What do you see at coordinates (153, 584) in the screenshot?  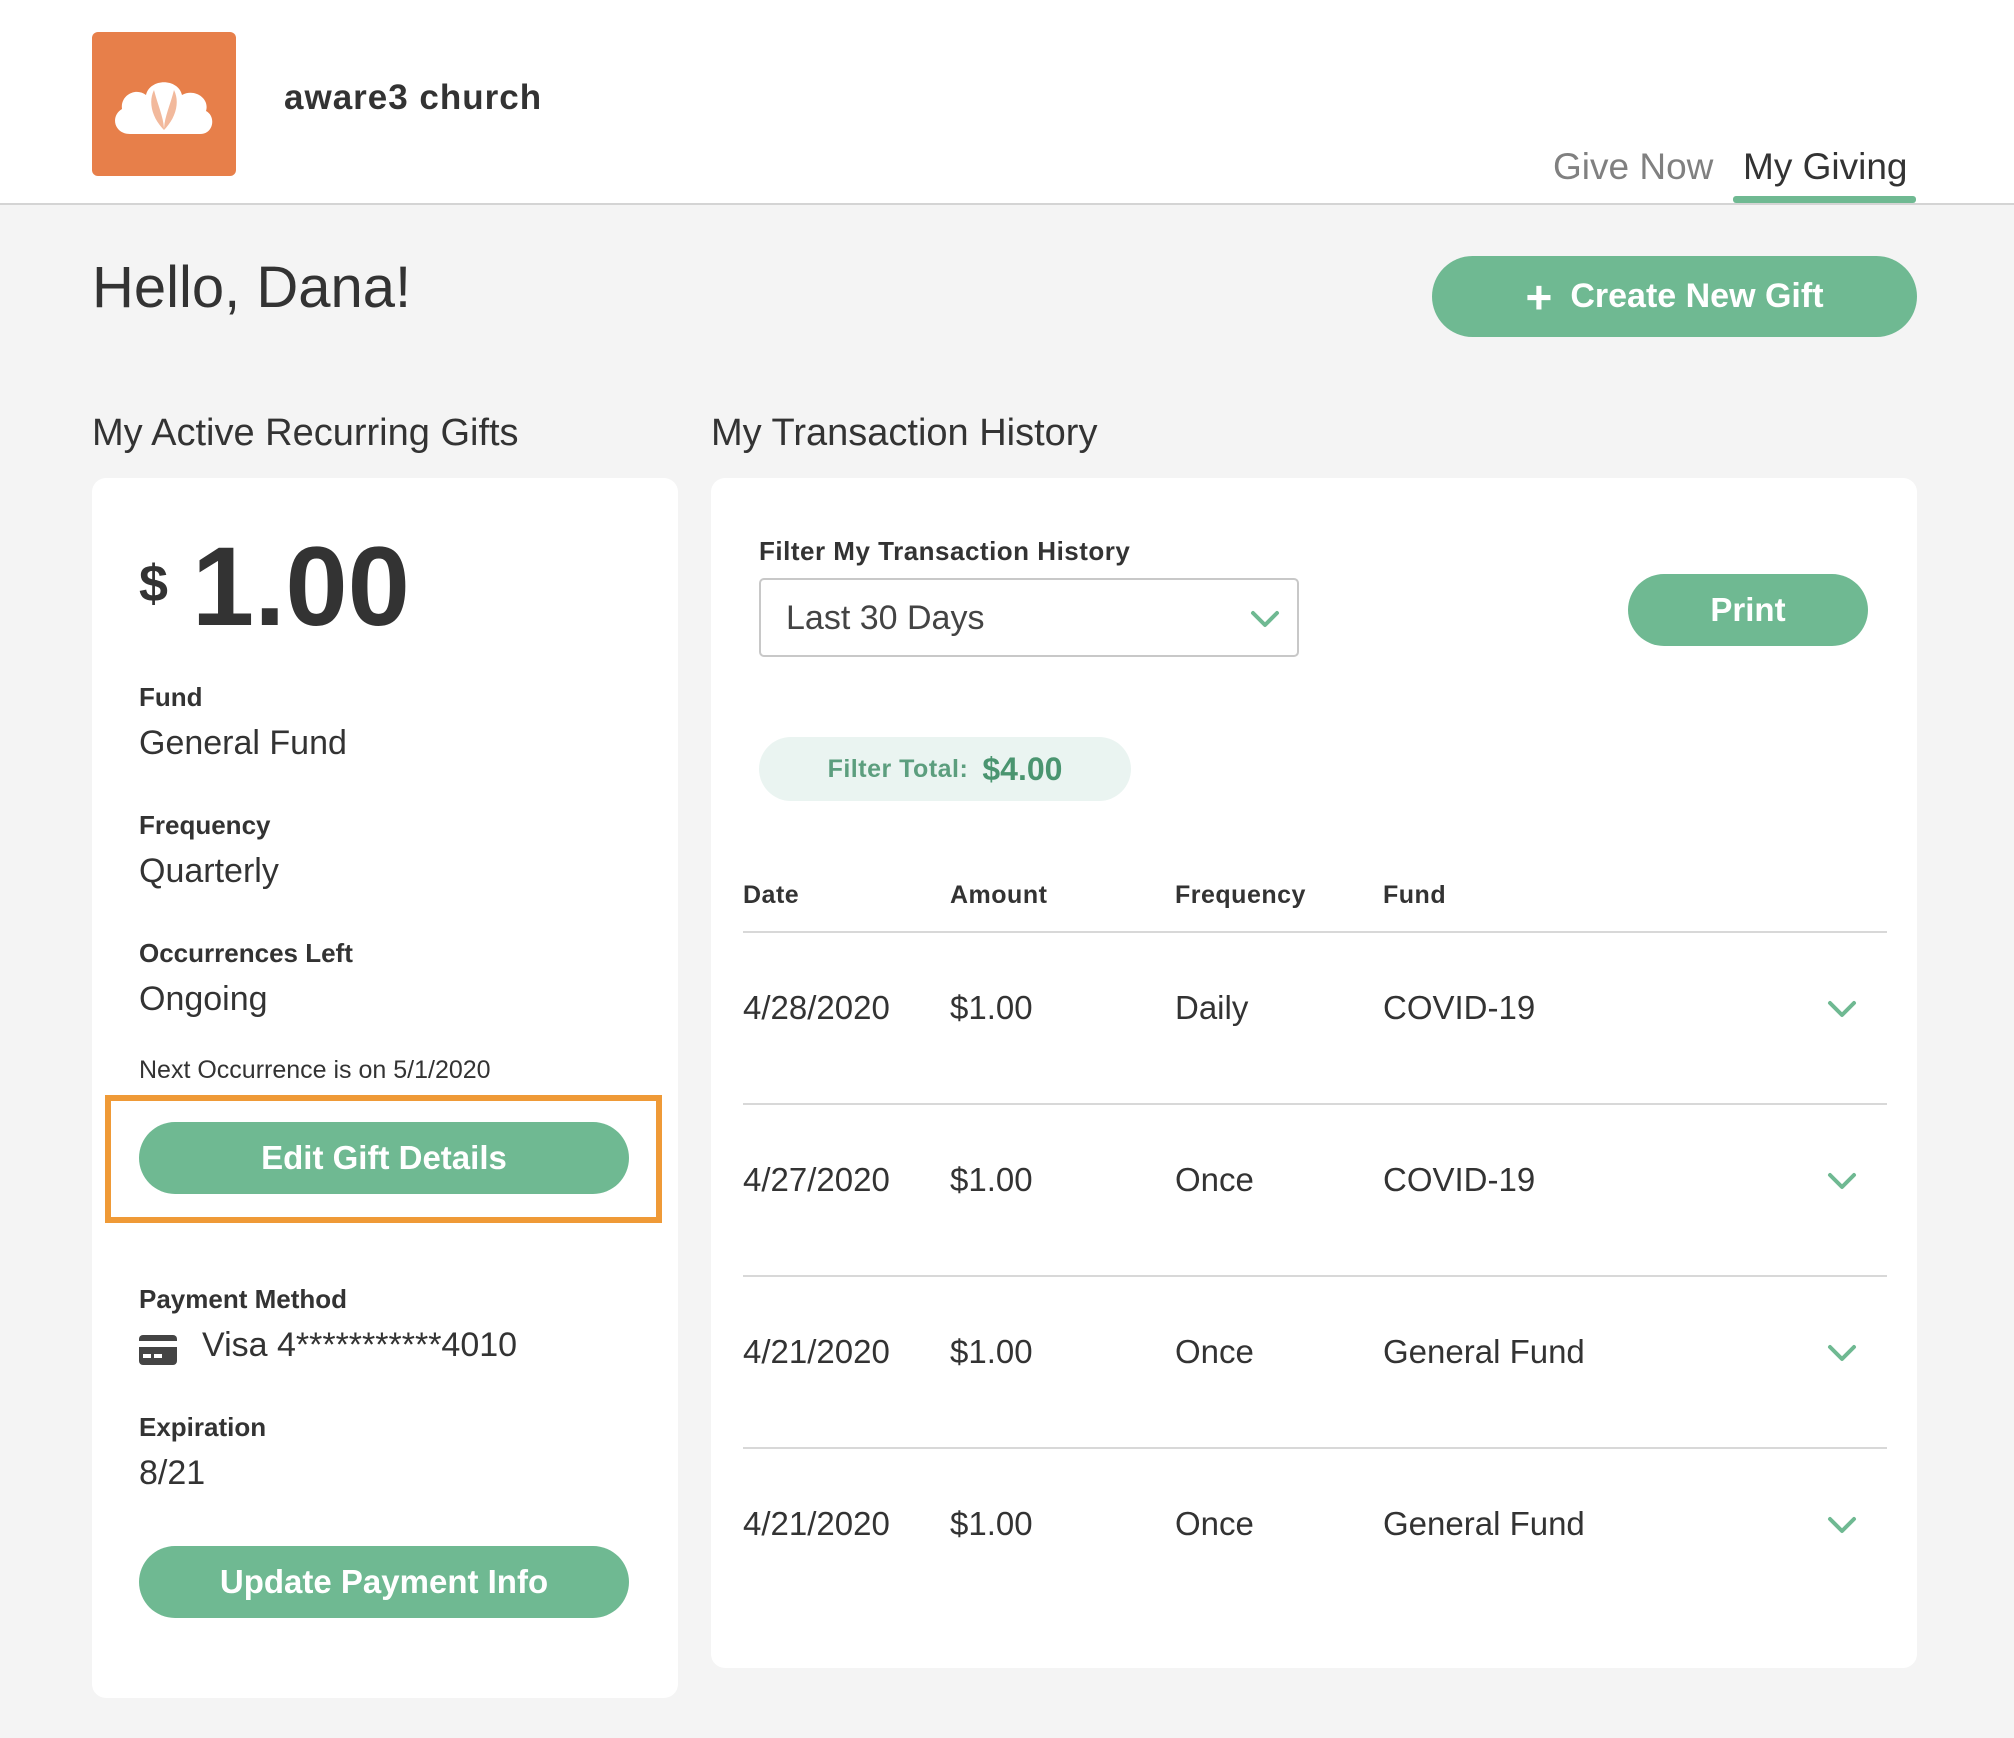 I see `currency-symbol: $` at bounding box center [153, 584].